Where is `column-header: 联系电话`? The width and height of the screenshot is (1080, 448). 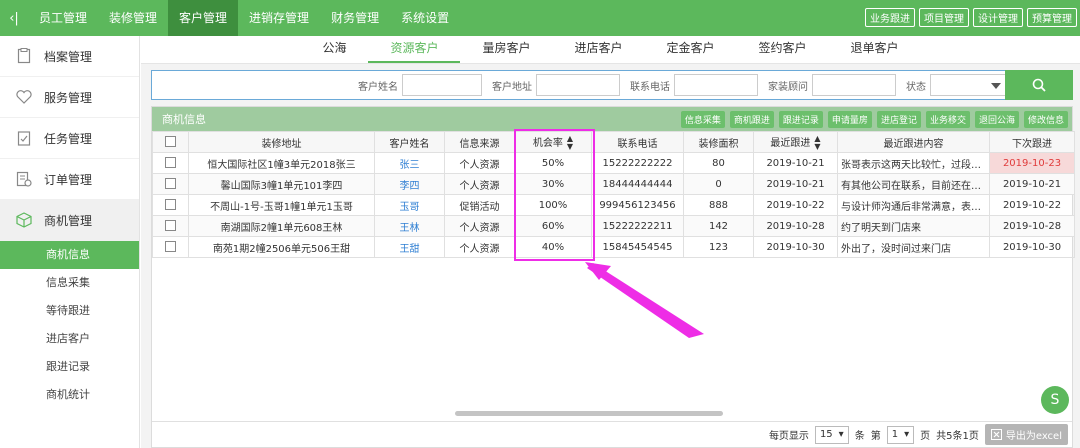
column-header: 联系电话 is located at coordinates (637, 142).